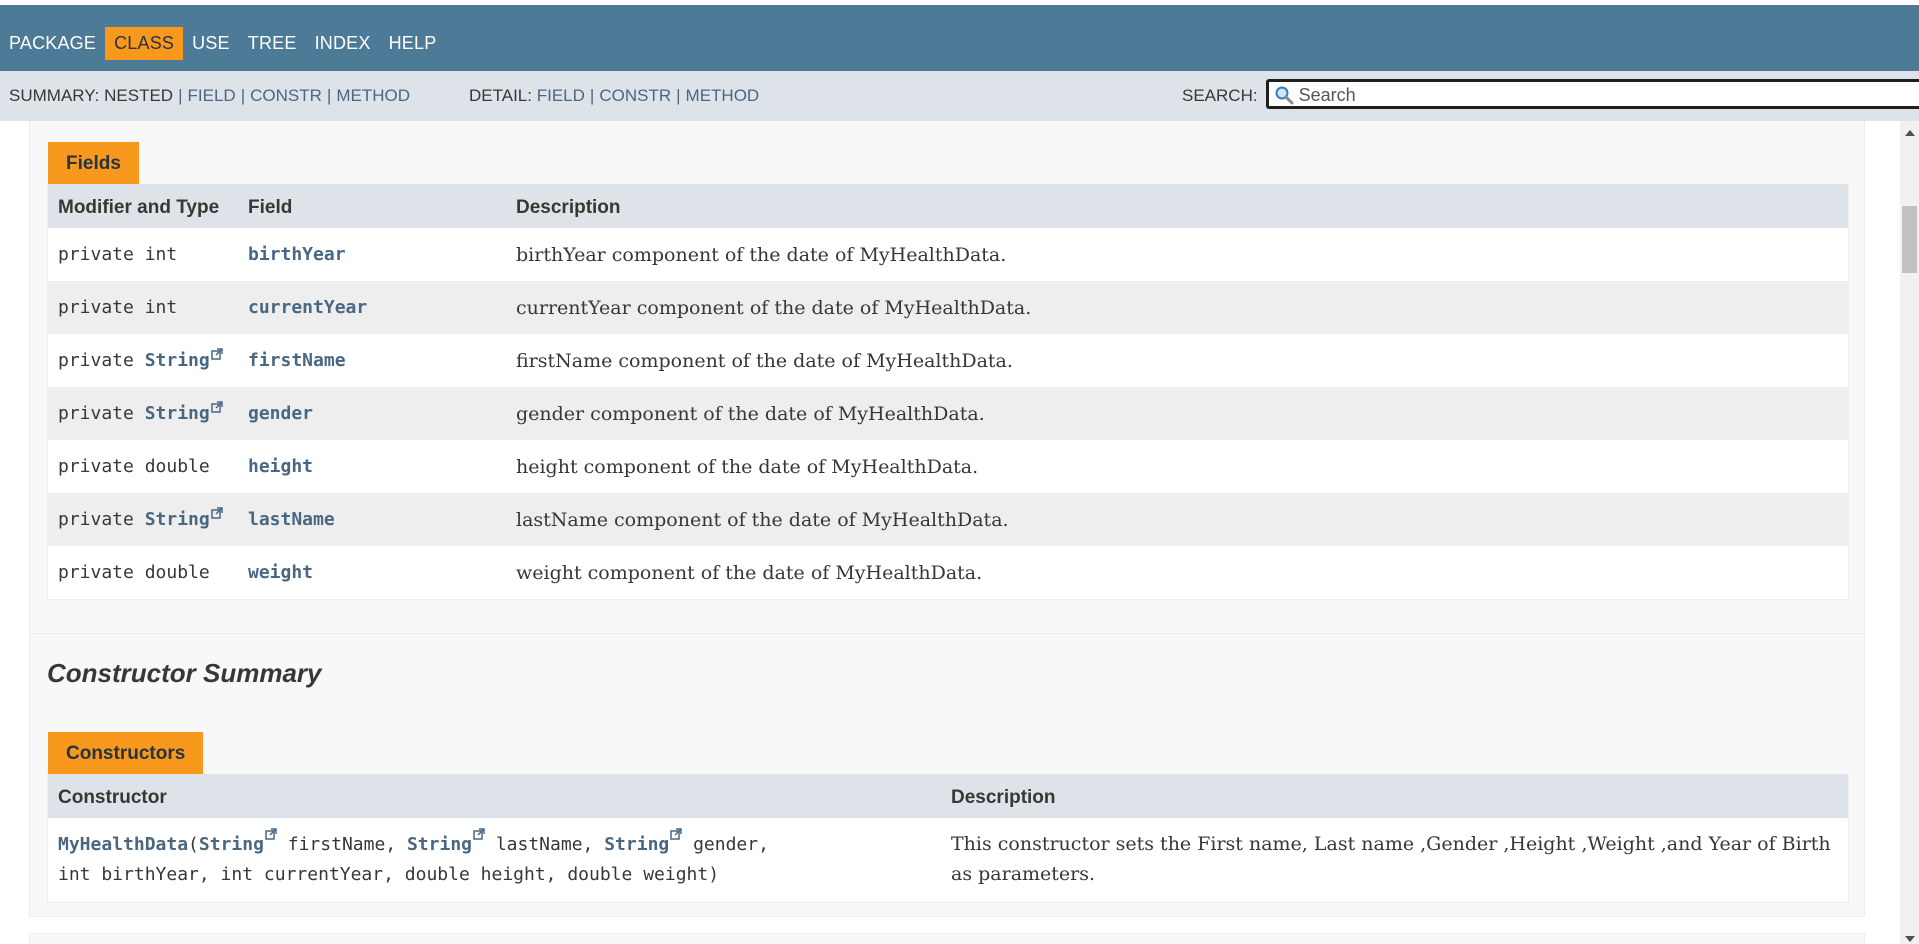  Describe the element at coordinates (286, 96) in the screenshot. I see `summary-constr-link: CONSTR` at that location.